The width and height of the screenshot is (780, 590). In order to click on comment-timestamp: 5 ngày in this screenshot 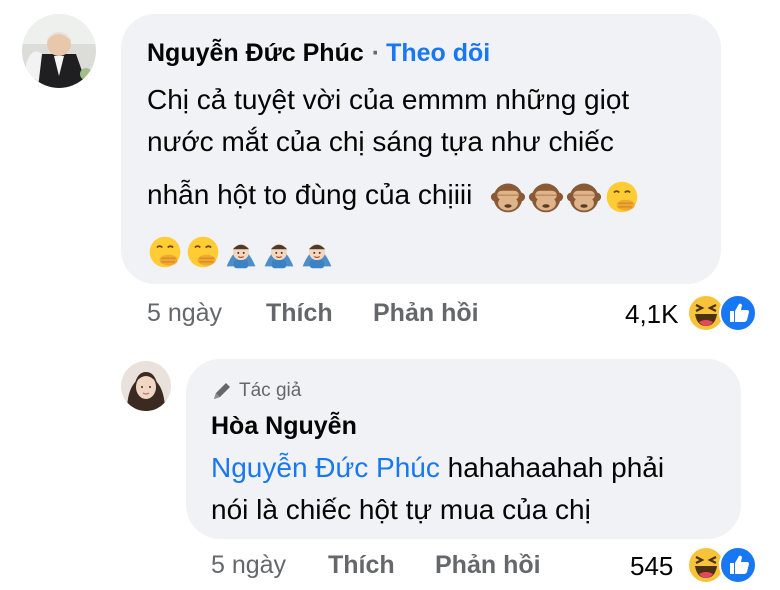, I will do `click(184, 313)`.